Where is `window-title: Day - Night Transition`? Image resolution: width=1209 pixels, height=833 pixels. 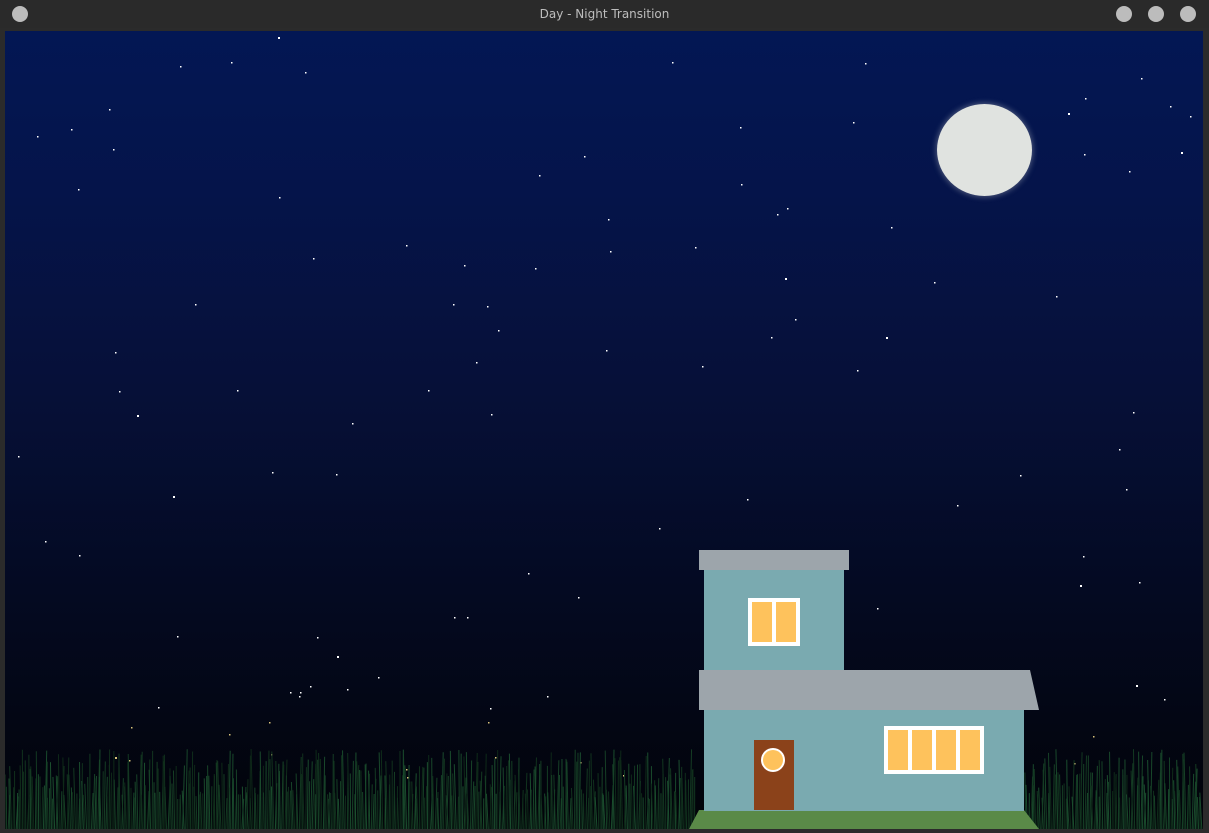
window-title: Day - Night Transition is located at coordinates (604, 14).